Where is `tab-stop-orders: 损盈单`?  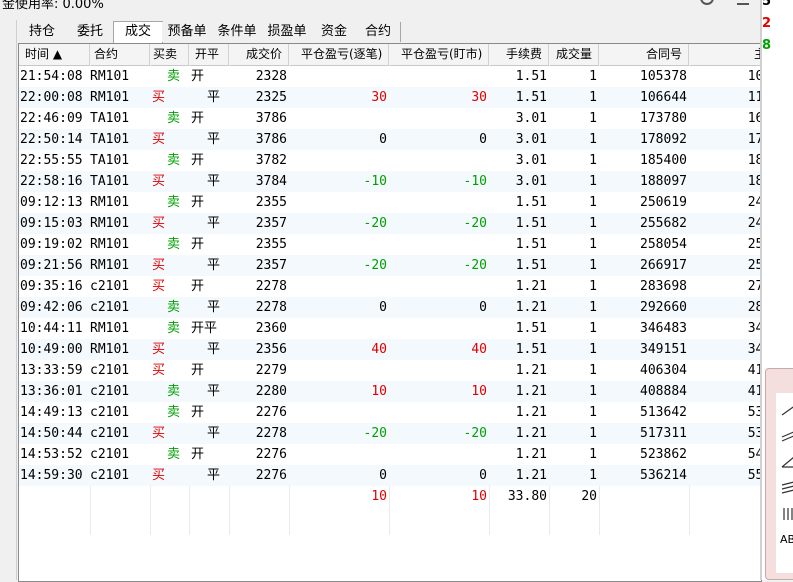
tab-stop-orders: 损盈单 is located at coordinates (287, 32).